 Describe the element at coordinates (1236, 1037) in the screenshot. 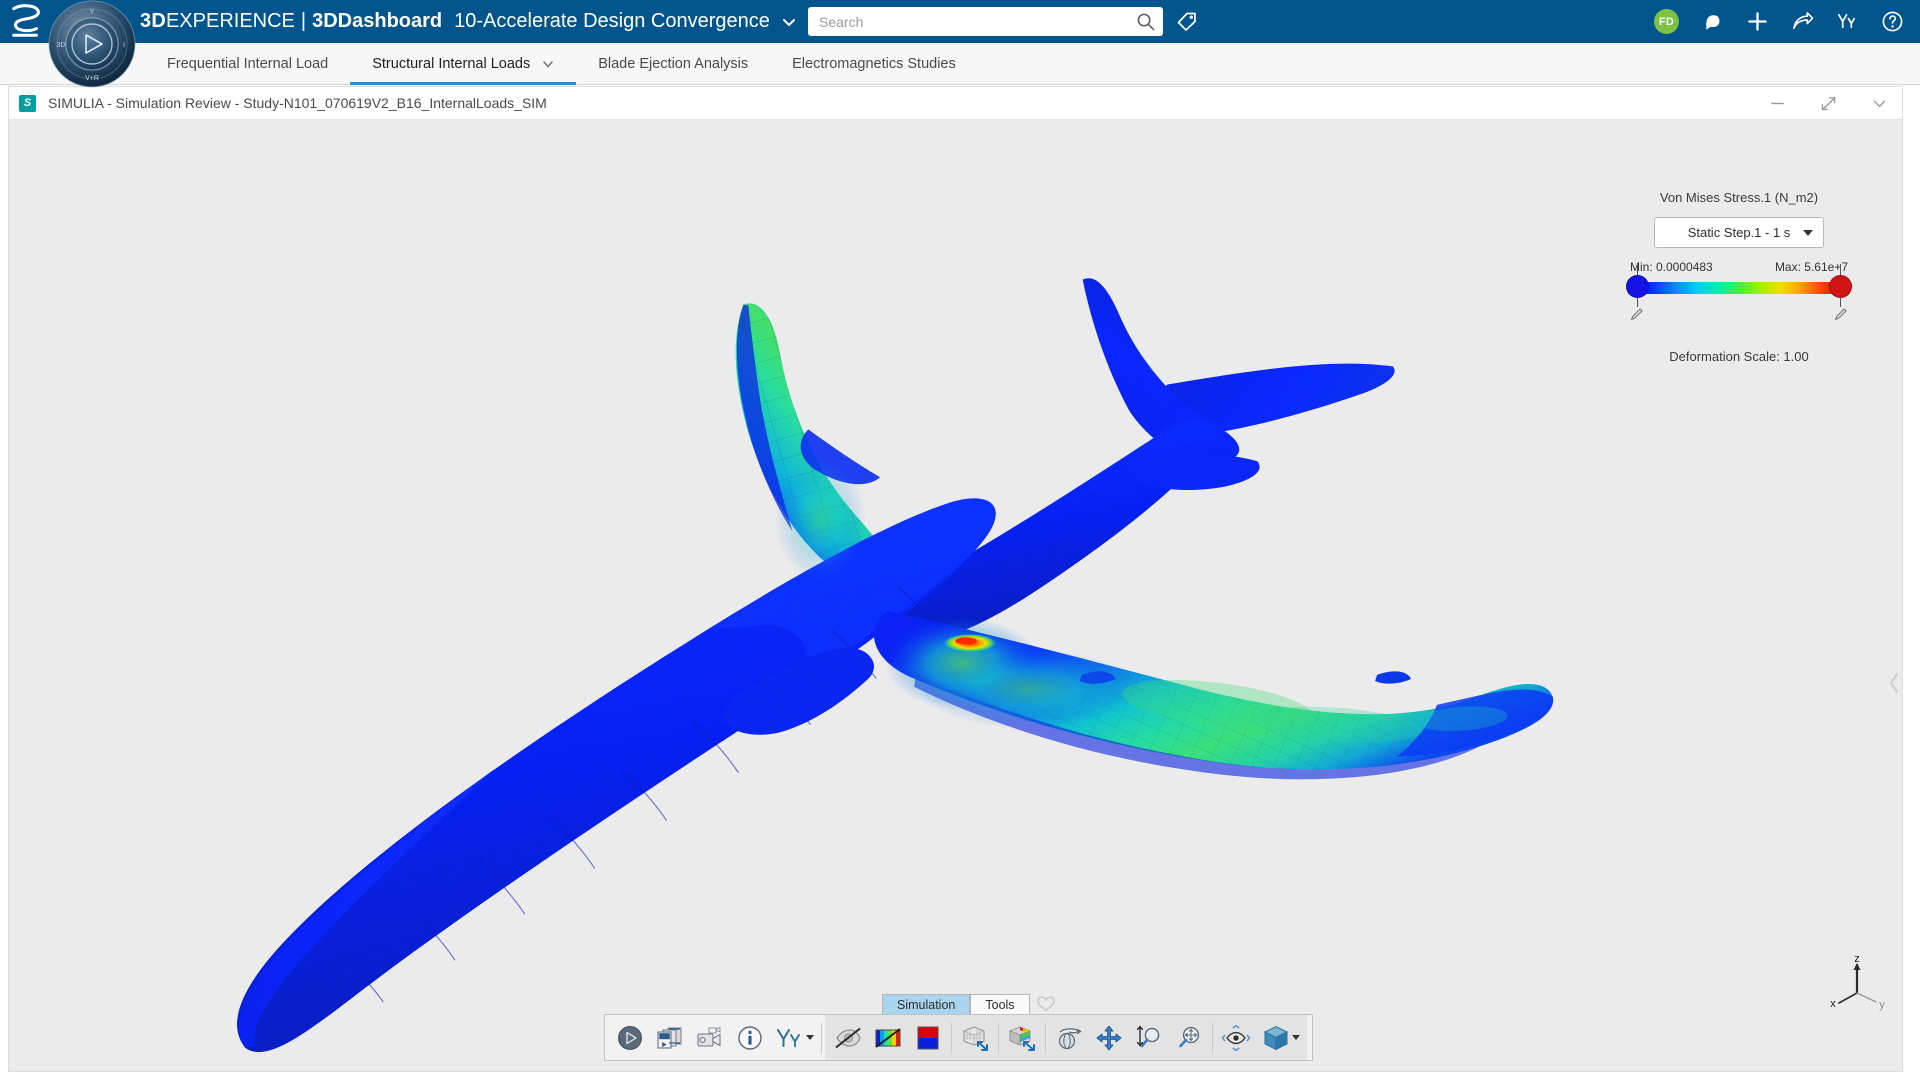

I see `look-at-button` at that location.